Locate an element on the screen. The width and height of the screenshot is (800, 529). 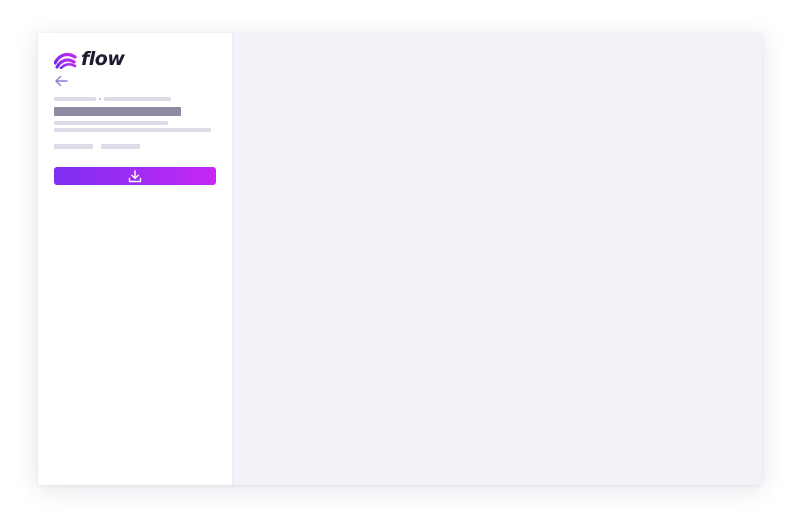
download-icon is located at coordinates (135, 175).